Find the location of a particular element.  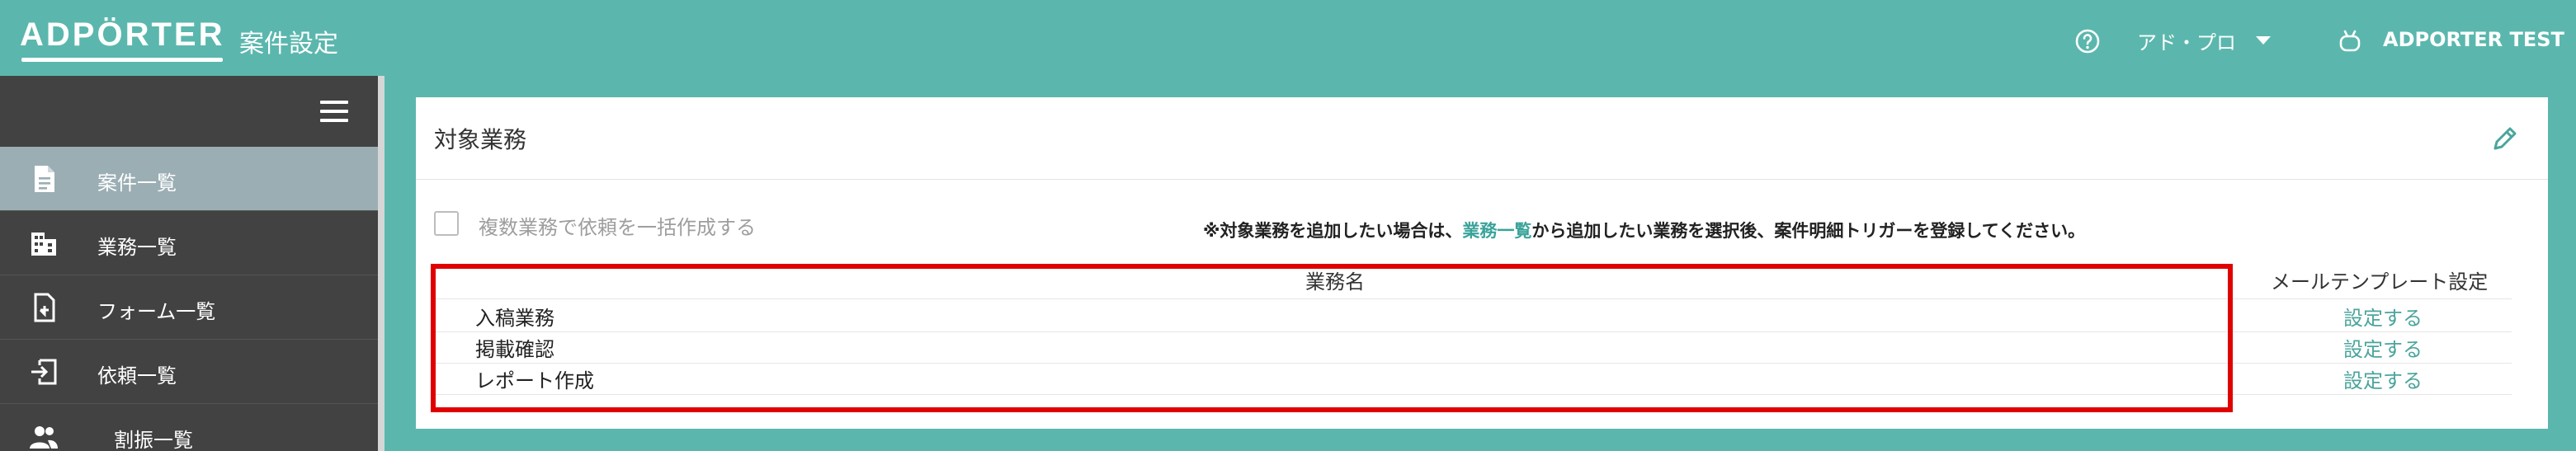

pencil-icon is located at coordinates (2505, 139).